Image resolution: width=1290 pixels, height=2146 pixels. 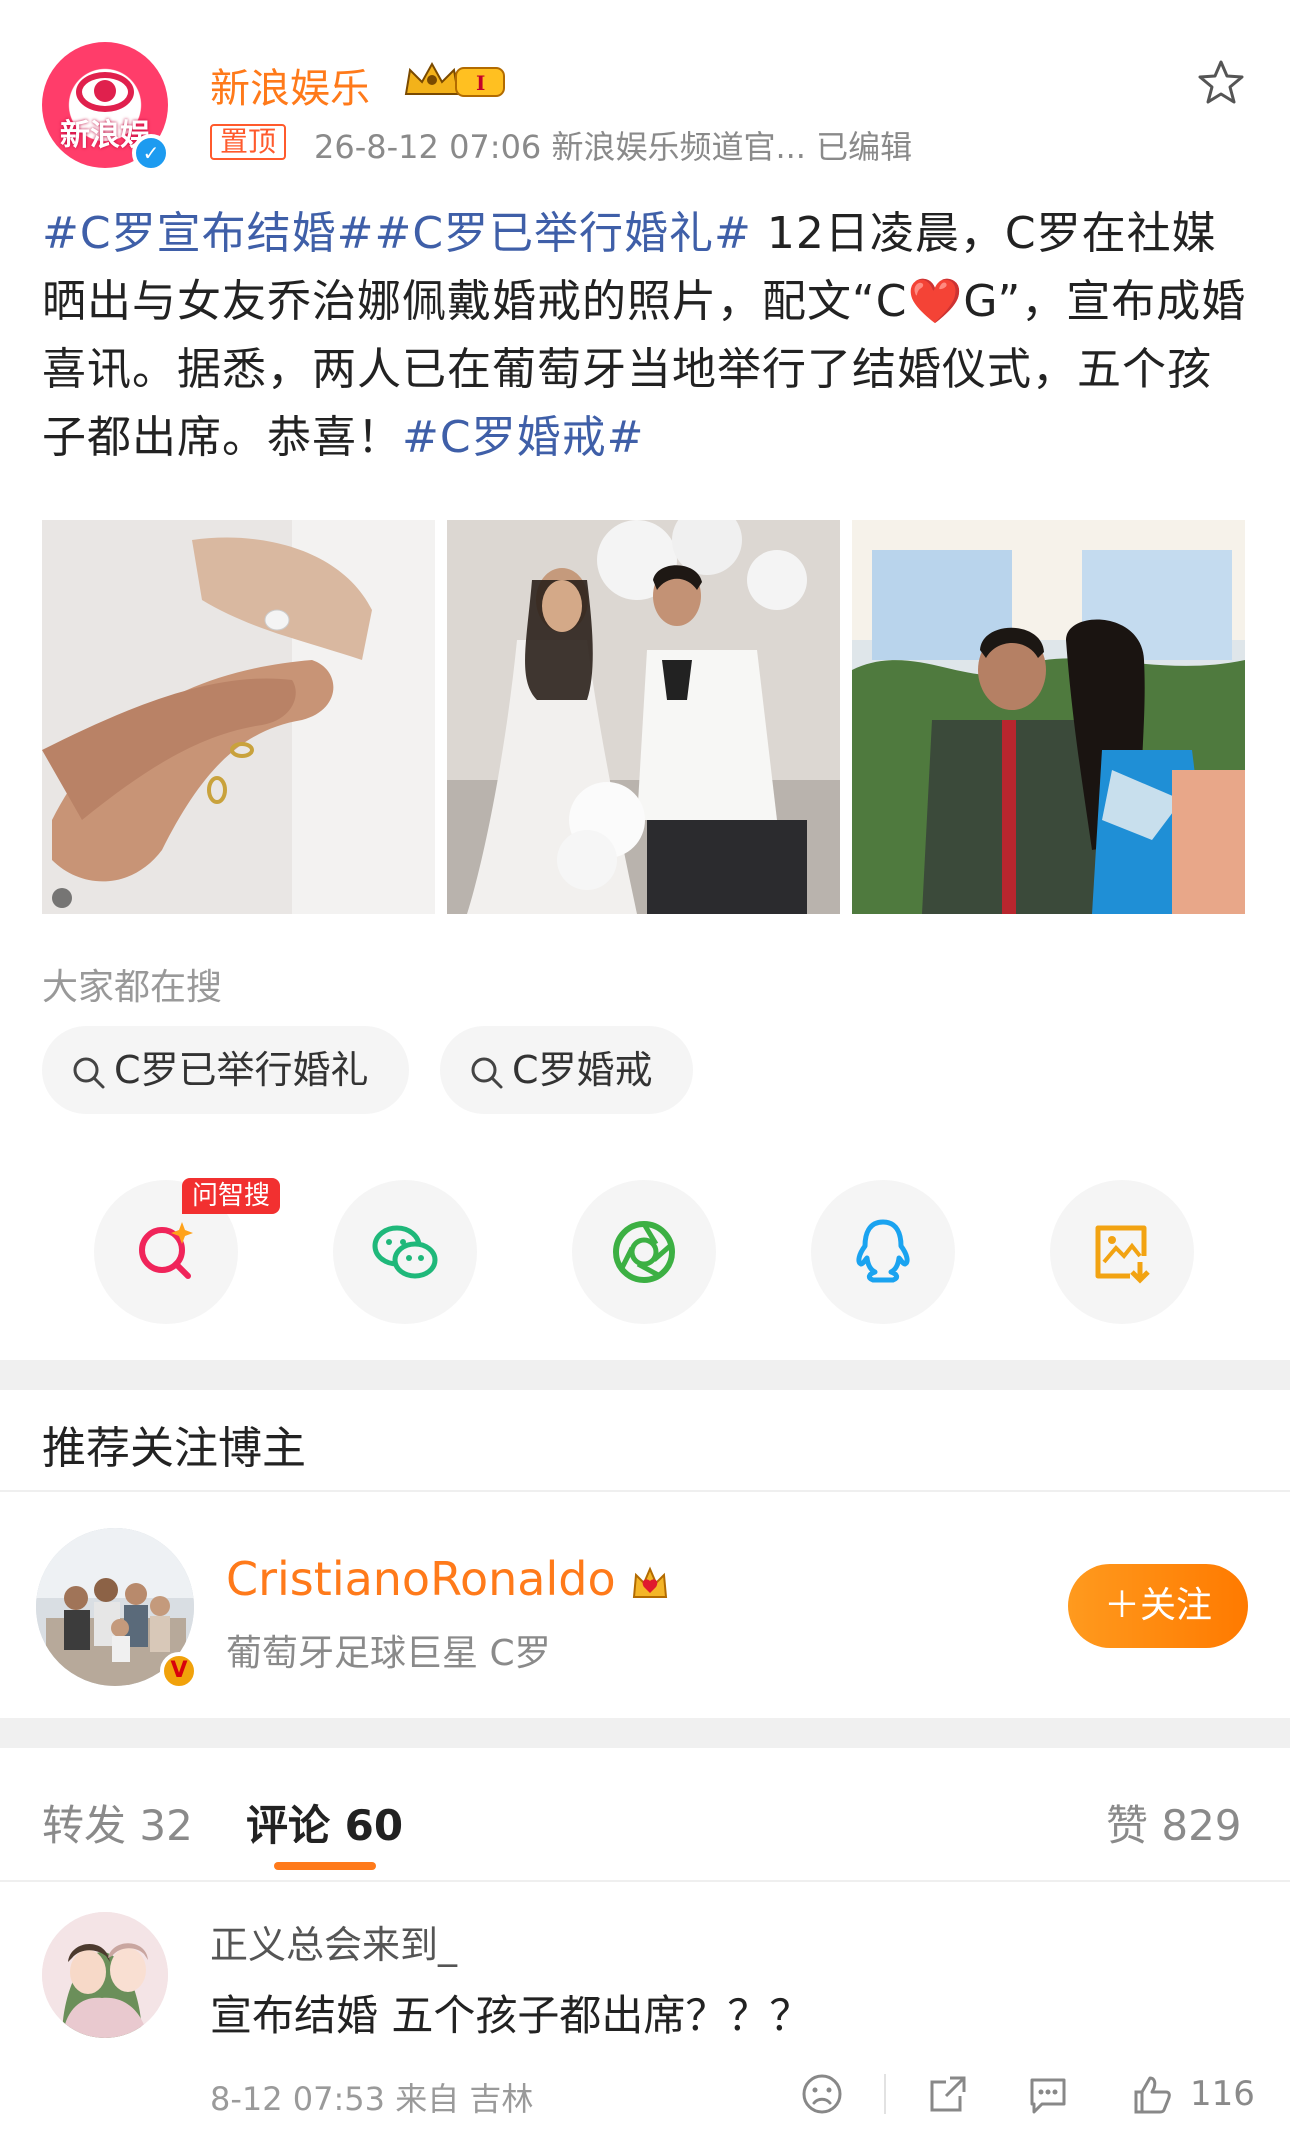 What do you see at coordinates (948, 2094) in the screenshot?
I see `share-icon` at bounding box center [948, 2094].